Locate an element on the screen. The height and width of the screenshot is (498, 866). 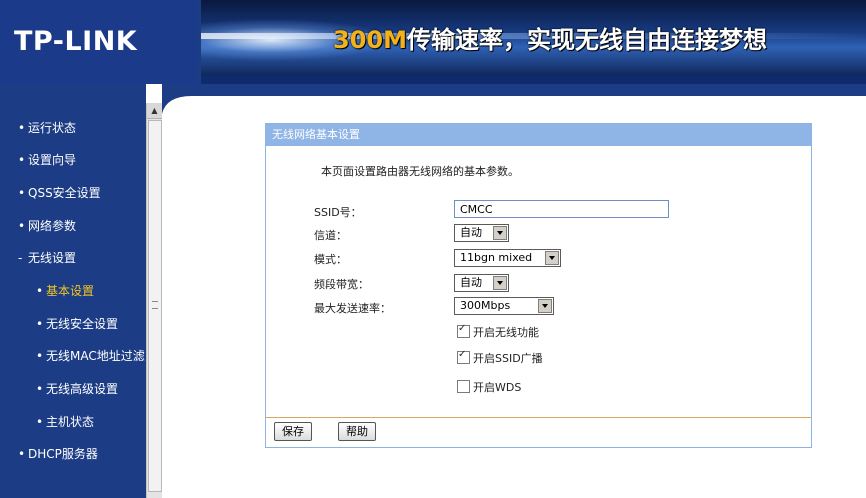
enable-wds-row: 开启WDS is located at coordinates (489, 387).